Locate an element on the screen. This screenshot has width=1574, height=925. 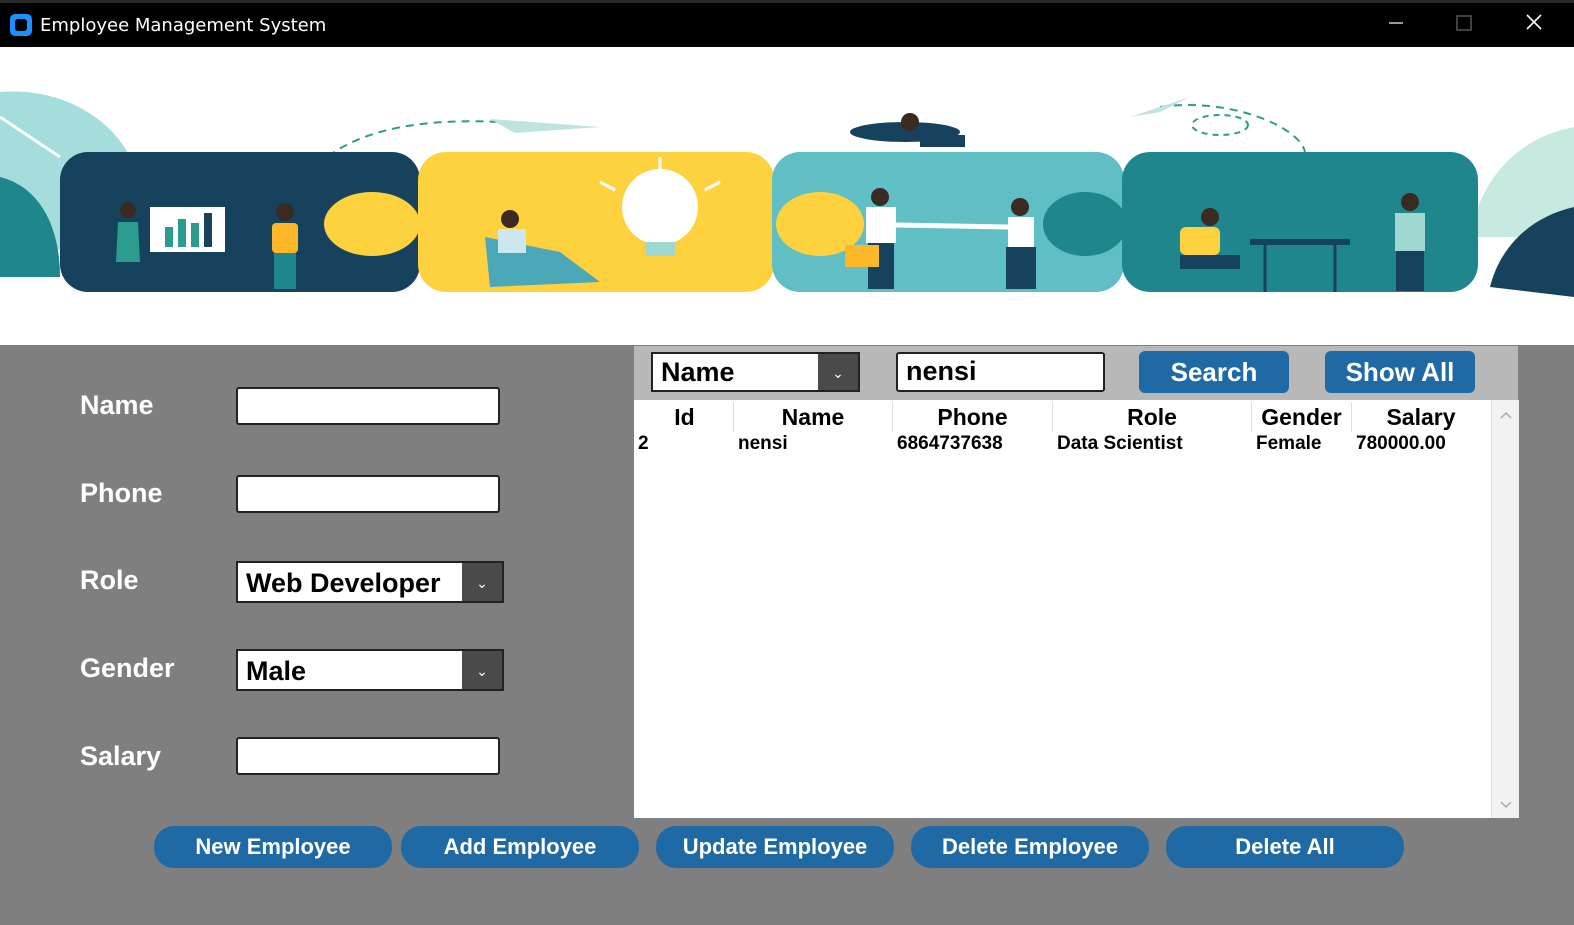
role-selected-value: Web Developer is located at coordinates (343, 583).